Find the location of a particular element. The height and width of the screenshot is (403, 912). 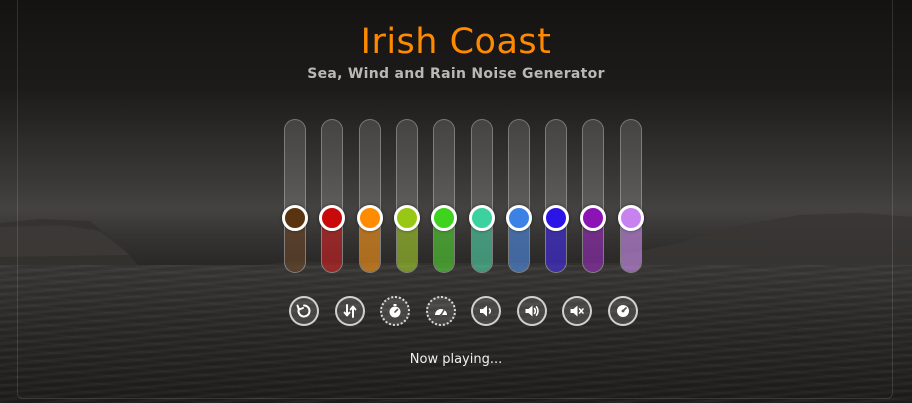

animate-button is located at coordinates (441, 311).